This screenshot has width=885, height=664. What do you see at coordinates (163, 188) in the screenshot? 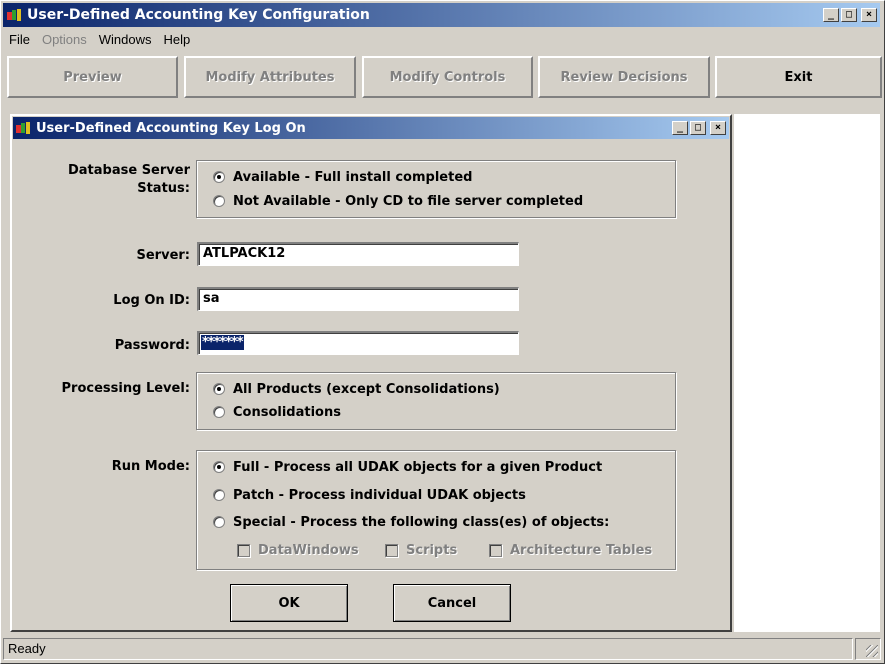
I see `db-status-label-line2: Status:` at bounding box center [163, 188].